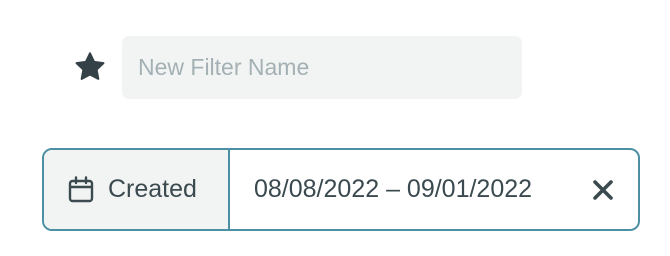  Describe the element at coordinates (322, 67) in the screenshot. I see `filter-name-input` at that location.